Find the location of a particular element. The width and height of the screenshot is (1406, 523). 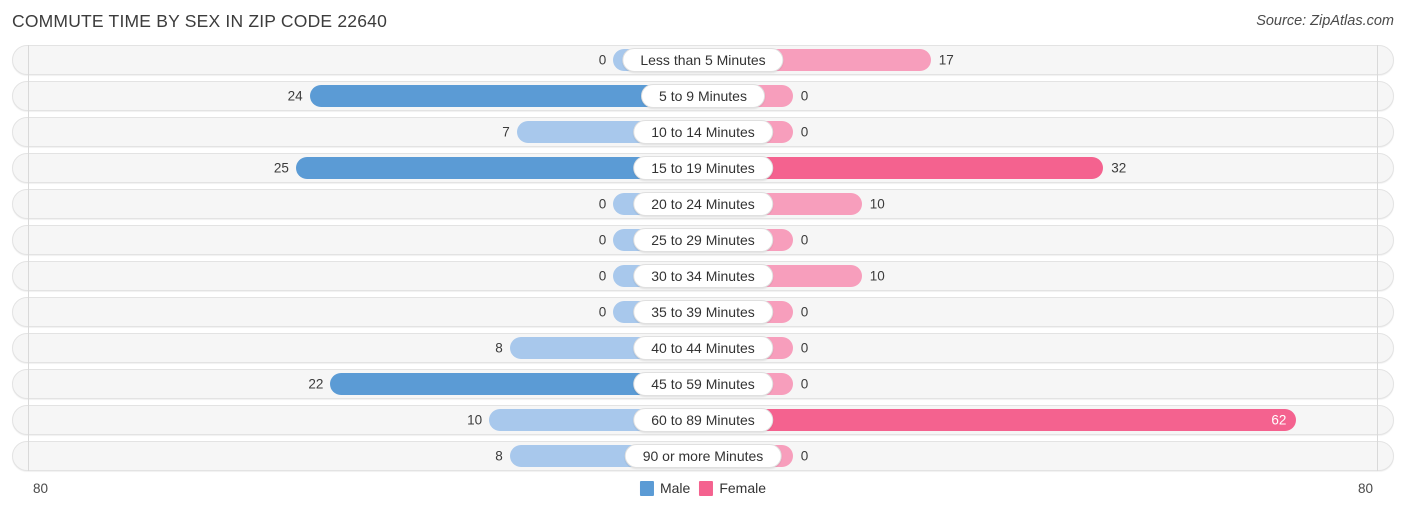

table-row: 22 0 45 to 59 Minutes is located at coordinates (703, 384).